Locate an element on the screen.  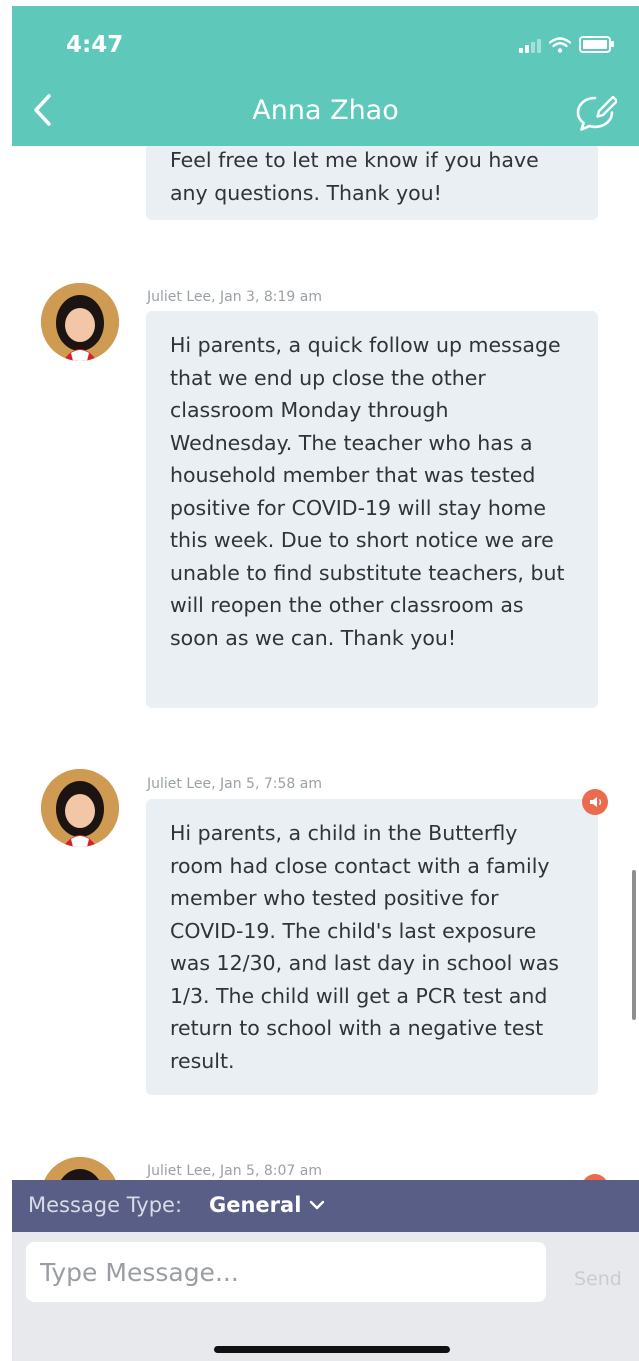
message-input is located at coordinates (286, 1272).